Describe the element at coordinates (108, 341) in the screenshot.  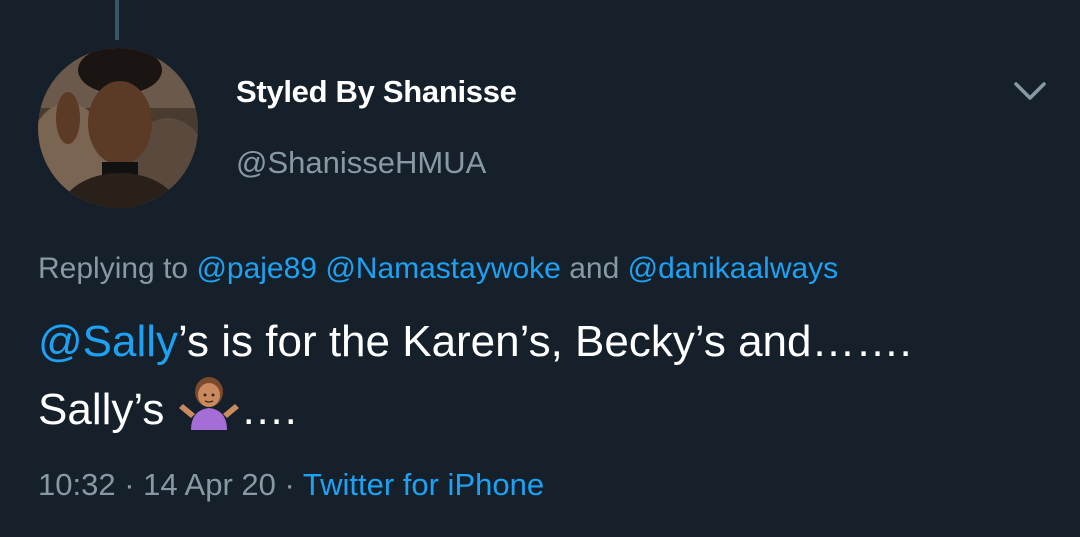
I see `mention-link-sally: @Sally` at that location.